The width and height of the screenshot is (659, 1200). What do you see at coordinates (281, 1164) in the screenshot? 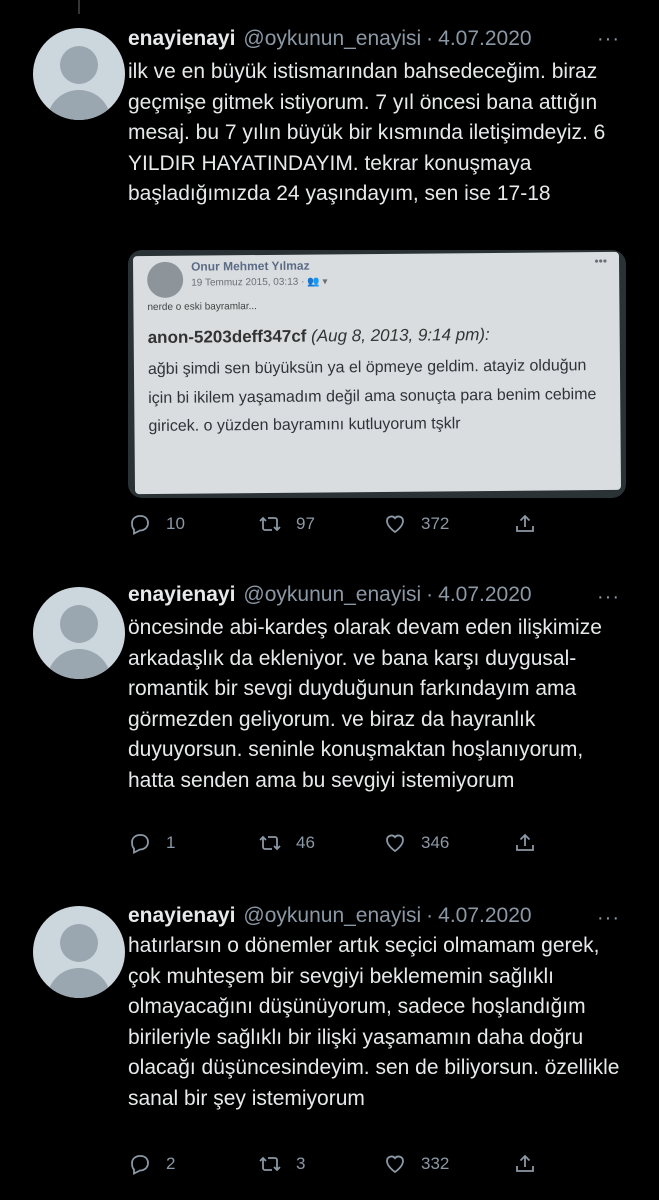
I see `retweet-button: 3` at bounding box center [281, 1164].